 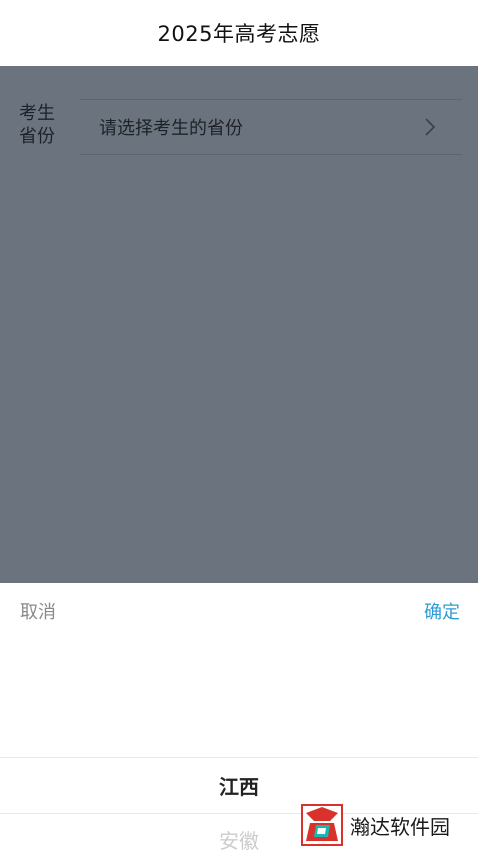 I want to click on row-divider, so click(x=271, y=154).